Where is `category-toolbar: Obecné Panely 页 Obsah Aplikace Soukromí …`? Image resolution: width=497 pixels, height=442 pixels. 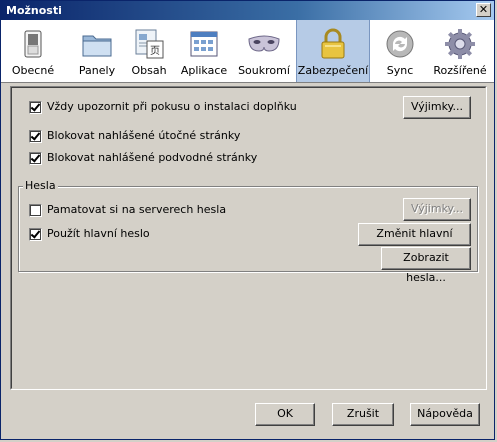
category-toolbar: Obecné Panely 页 Obsah Aplikace Soukromí … is located at coordinates (247, 51).